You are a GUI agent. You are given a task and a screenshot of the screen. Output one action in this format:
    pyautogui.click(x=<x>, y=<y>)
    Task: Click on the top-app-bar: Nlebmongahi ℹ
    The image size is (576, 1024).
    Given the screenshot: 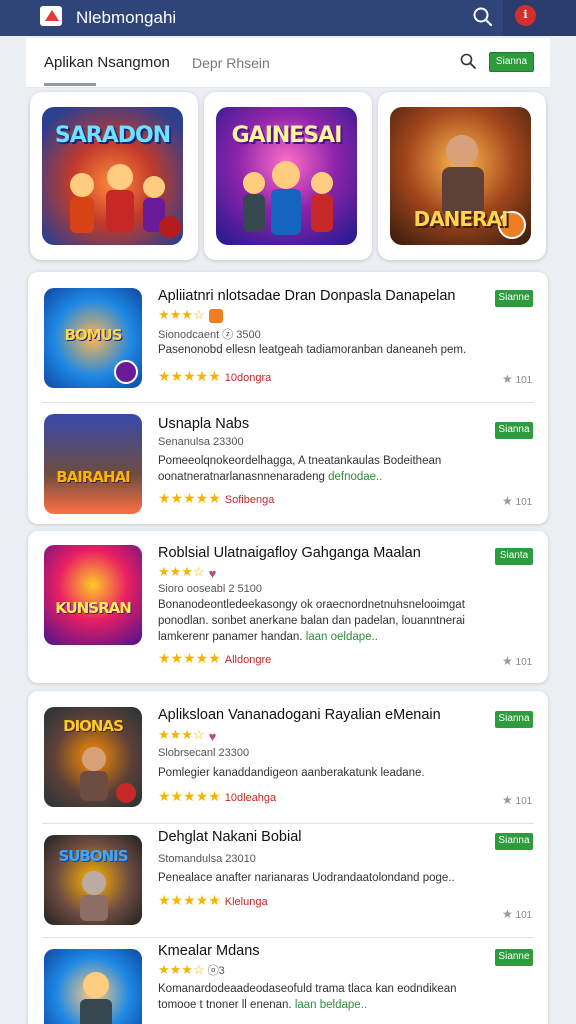 What is the action you would take?
    pyautogui.click(x=288, y=18)
    